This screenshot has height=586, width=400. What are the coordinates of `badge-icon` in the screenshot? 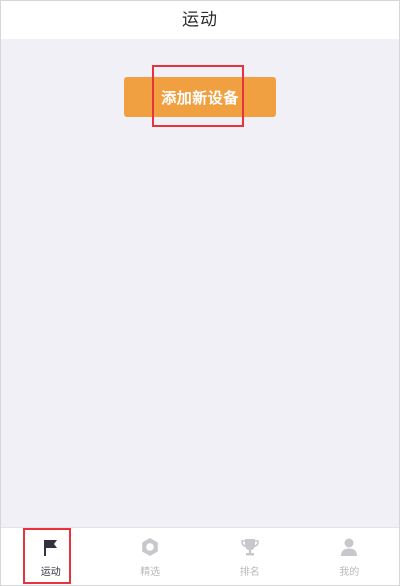 It's located at (150, 547).